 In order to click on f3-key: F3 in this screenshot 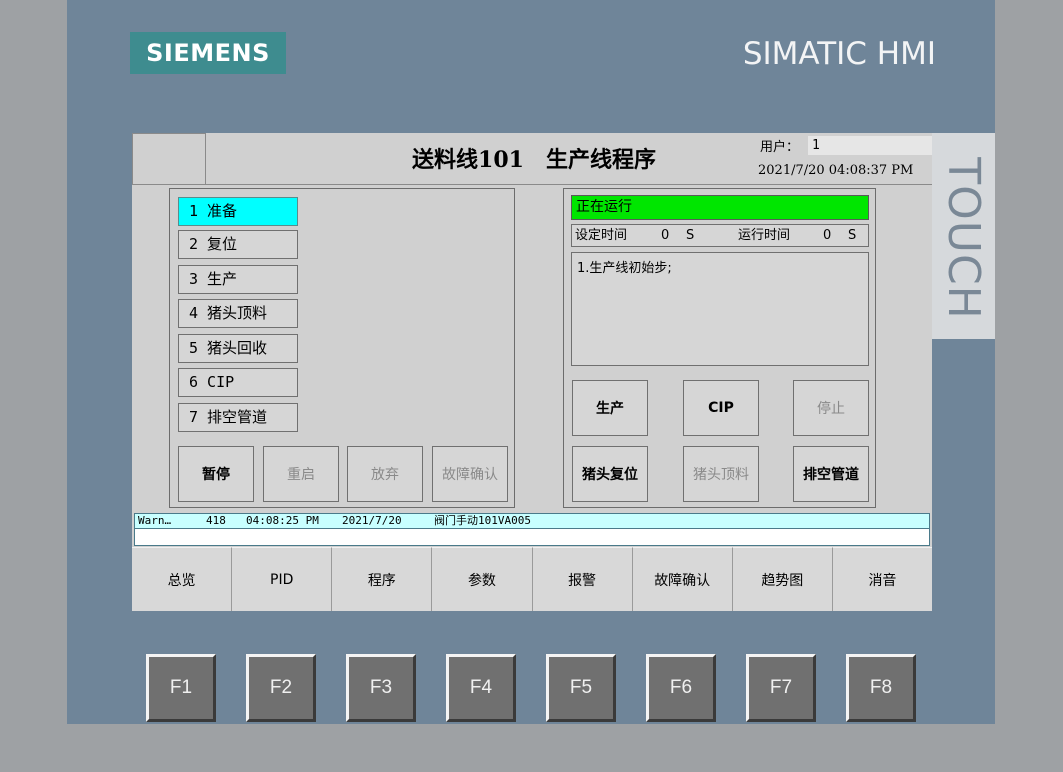, I will do `click(381, 688)`.